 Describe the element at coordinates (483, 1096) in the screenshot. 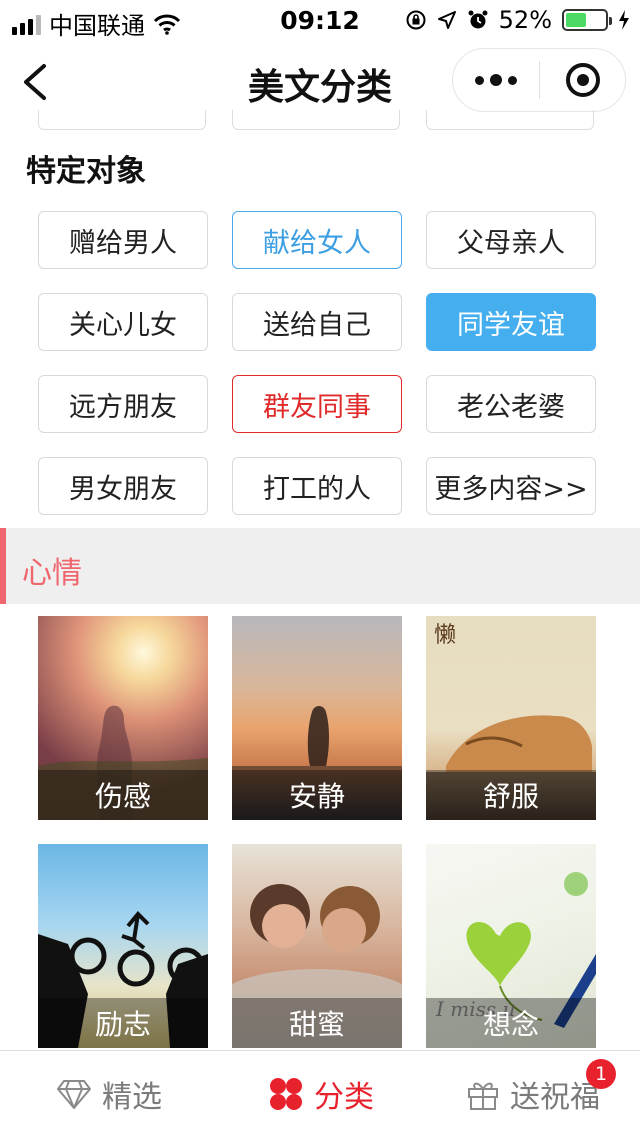

I see `gift-icon` at that location.